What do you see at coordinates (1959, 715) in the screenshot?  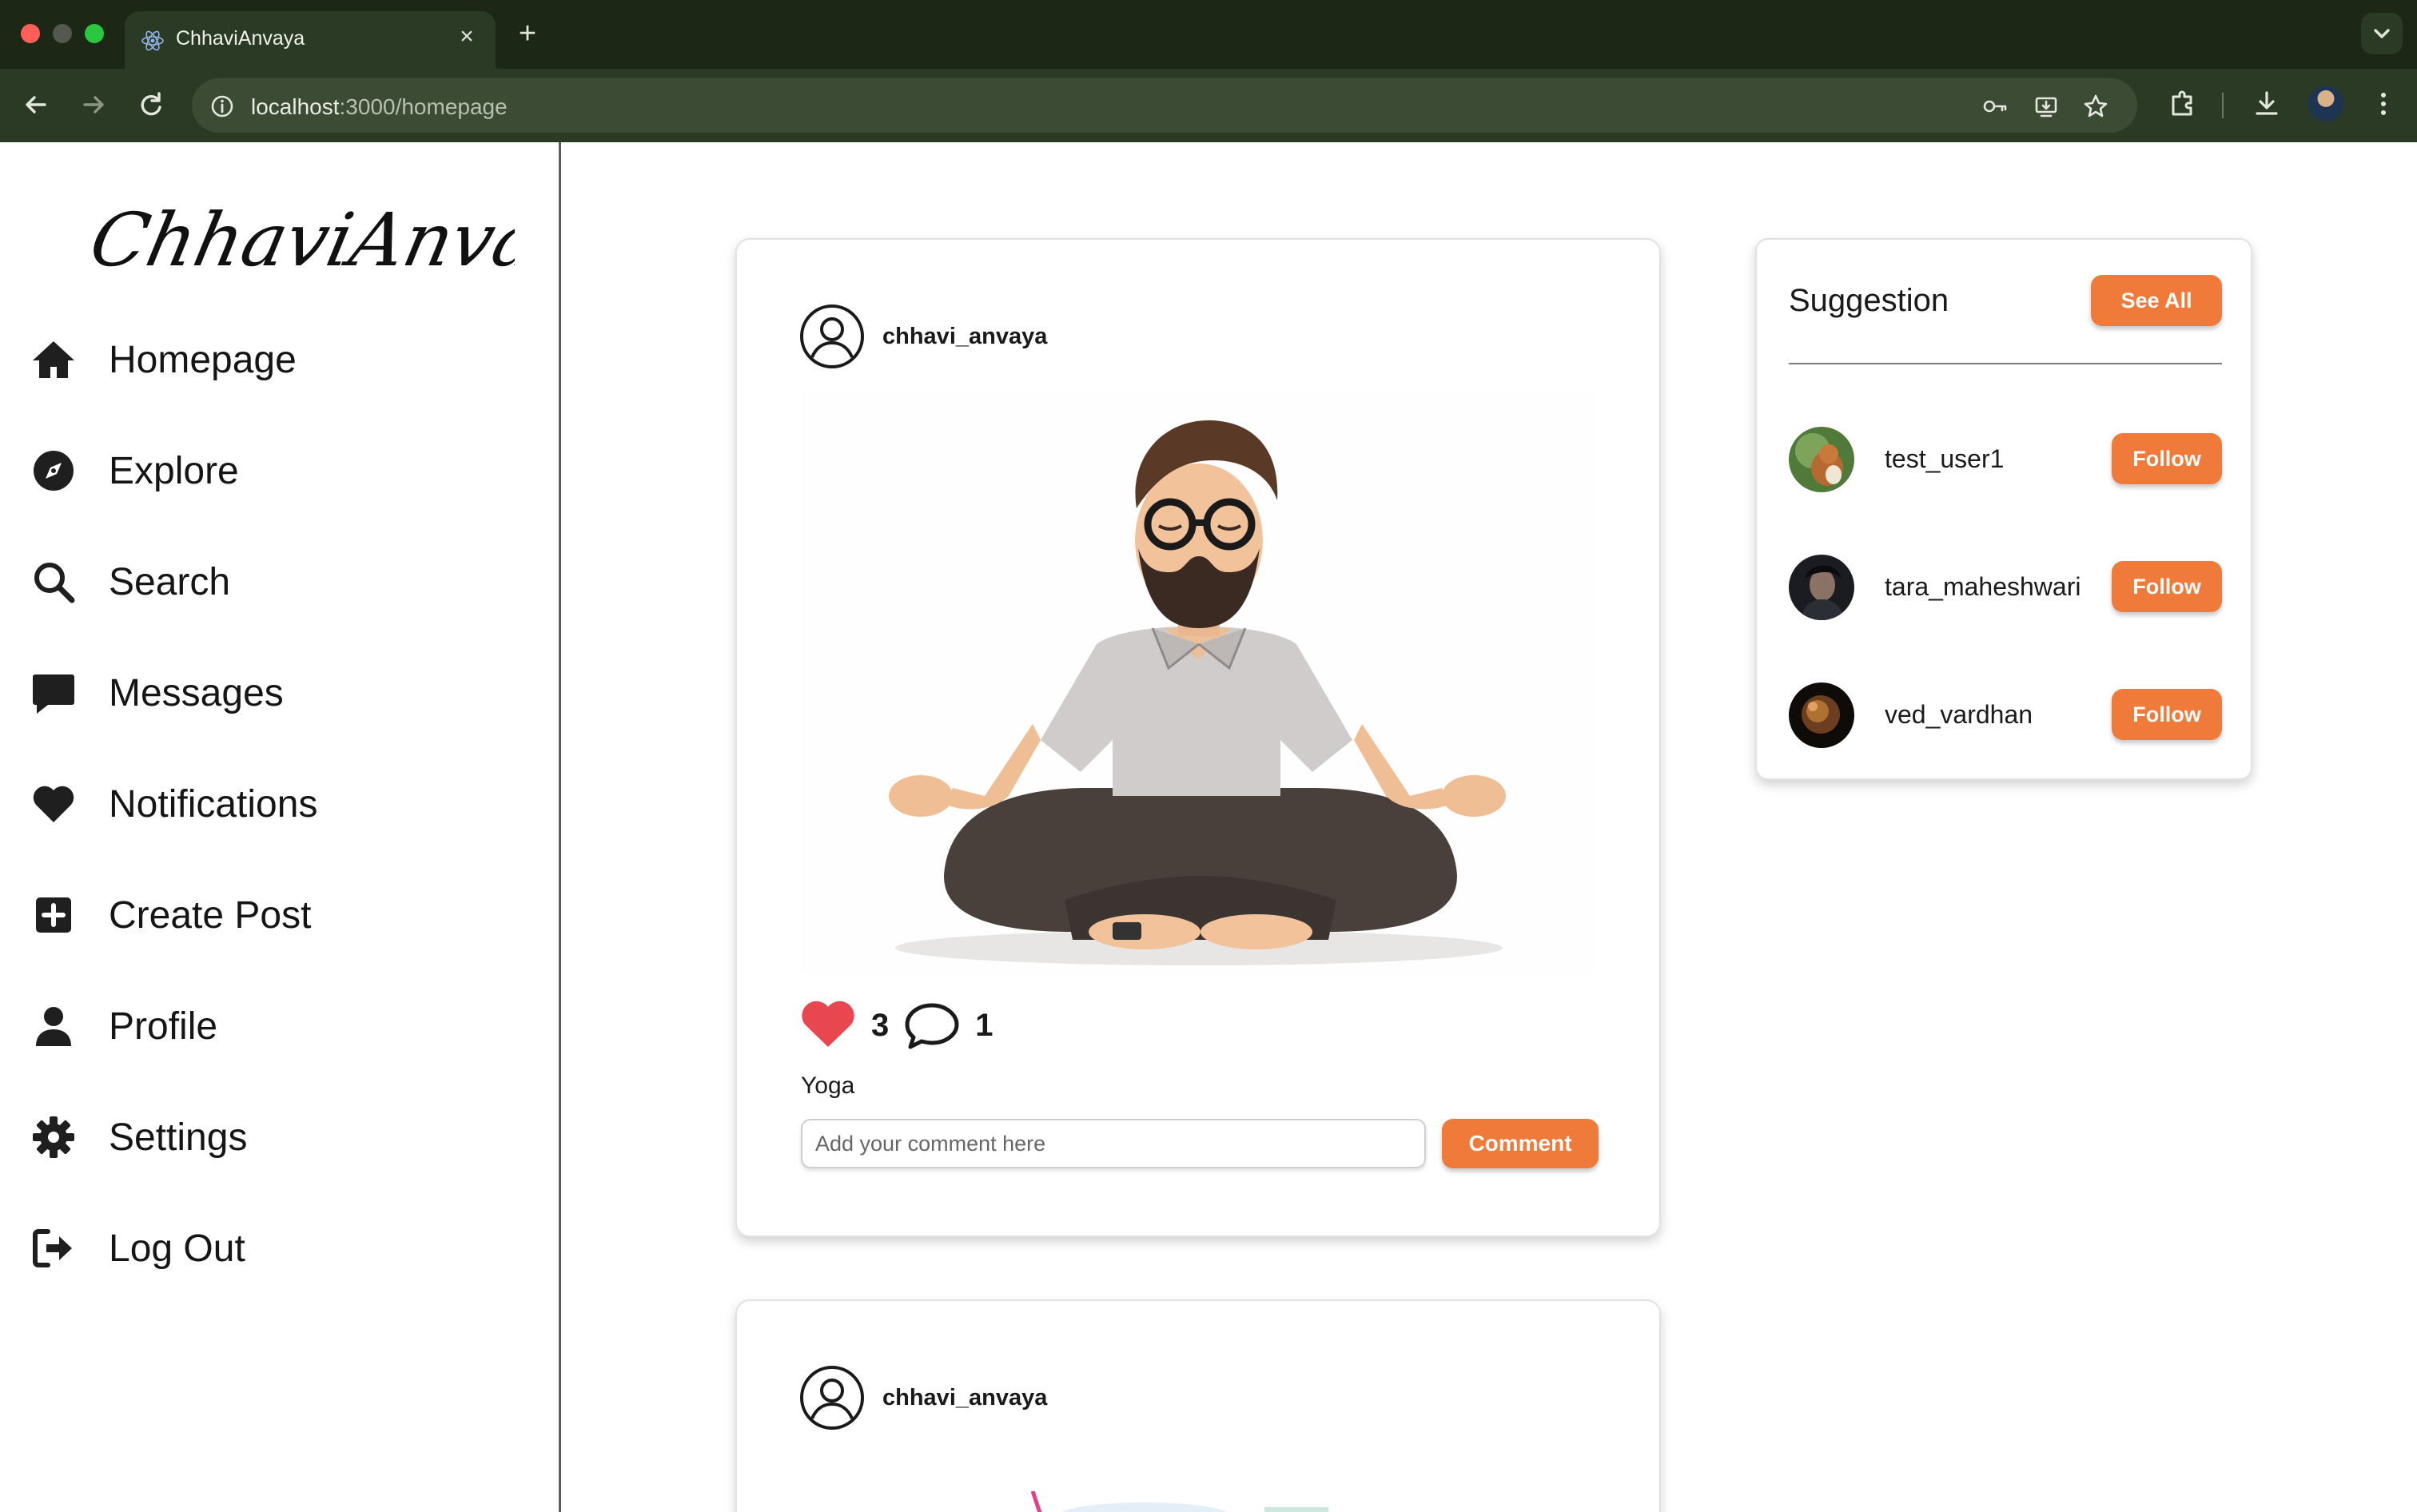 I see `suggestion-username: ved_vardhan` at bounding box center [1959, 715].